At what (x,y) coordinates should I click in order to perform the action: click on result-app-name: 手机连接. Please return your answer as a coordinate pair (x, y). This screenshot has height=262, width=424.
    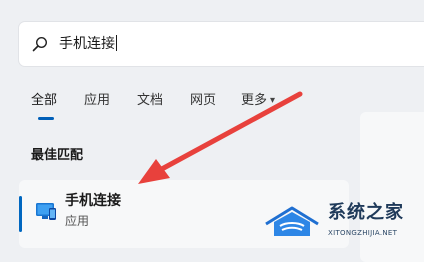
    Looking at the image, I should click on (93, 201).